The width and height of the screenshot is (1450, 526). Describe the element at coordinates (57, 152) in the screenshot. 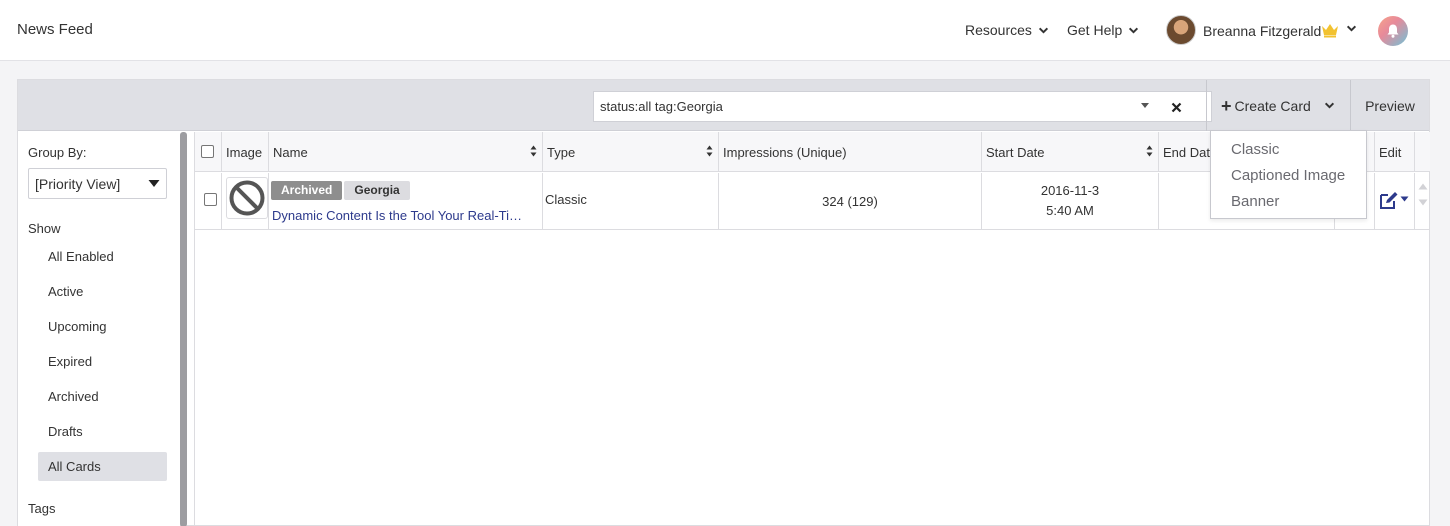

I see `group-by-label: Group By:` at that location.